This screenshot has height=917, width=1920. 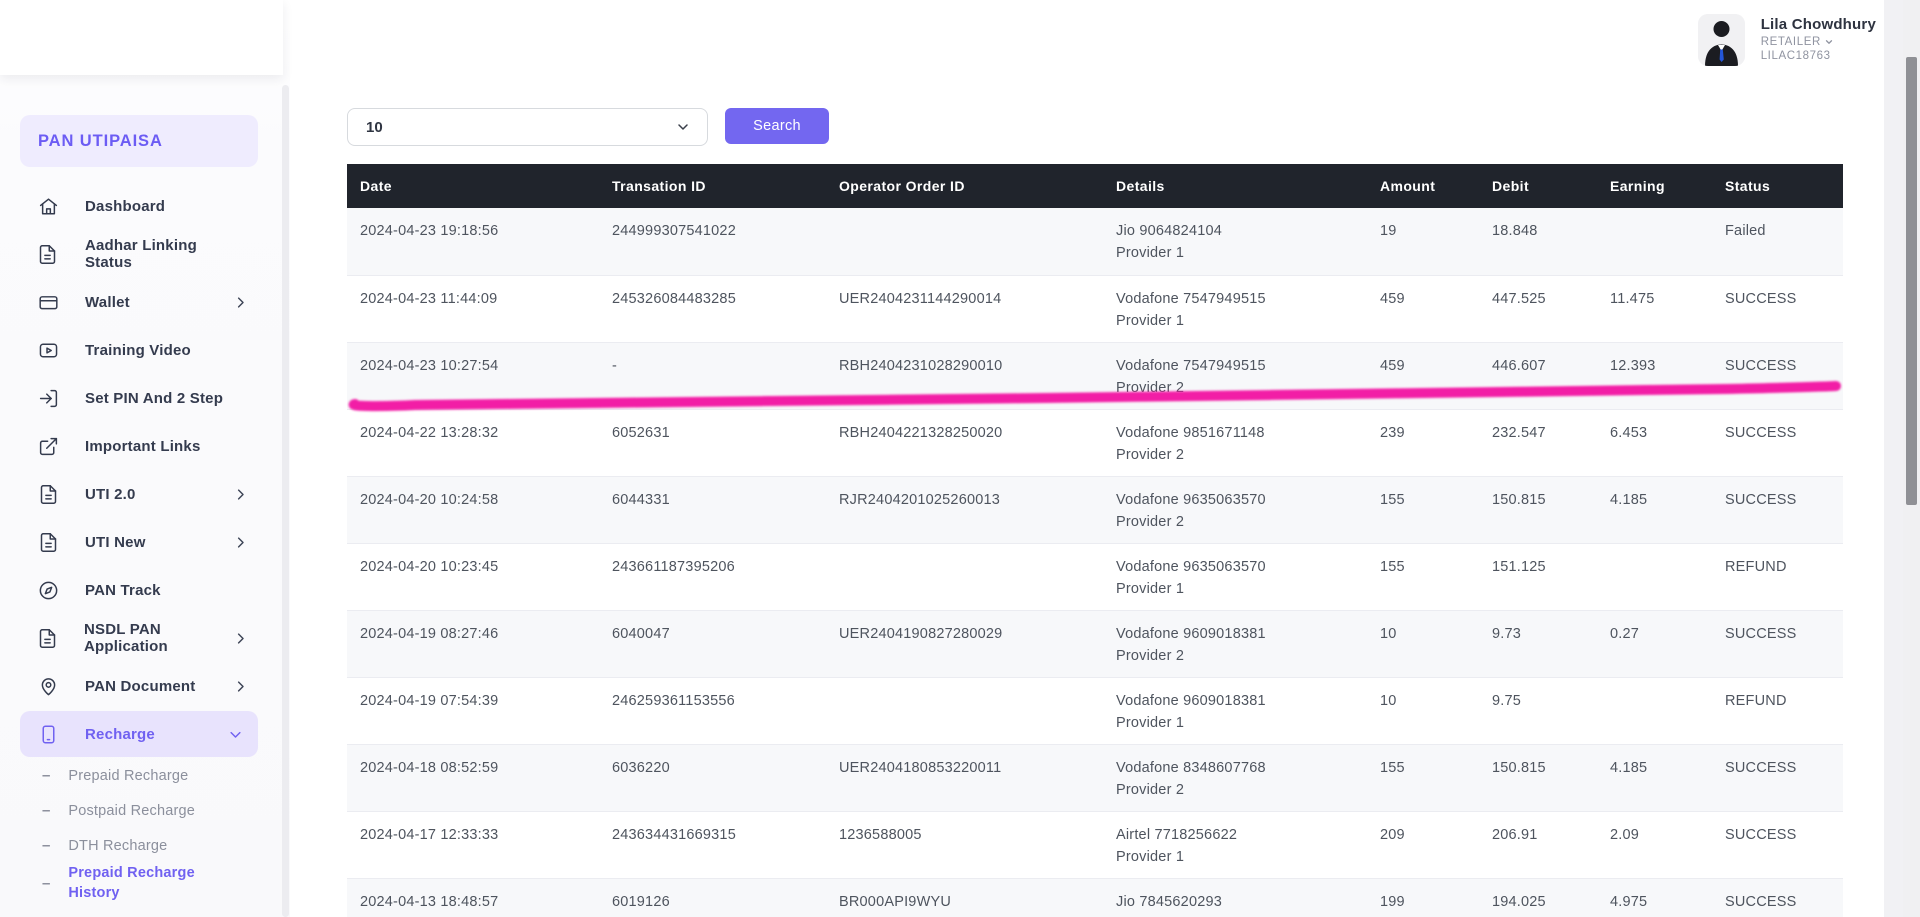 I want to click on logo-area, so click(x=141, y=37).